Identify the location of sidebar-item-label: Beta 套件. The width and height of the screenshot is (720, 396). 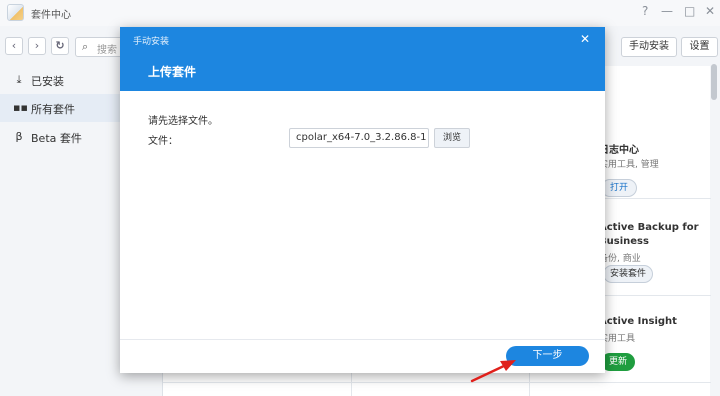
(56, 138).